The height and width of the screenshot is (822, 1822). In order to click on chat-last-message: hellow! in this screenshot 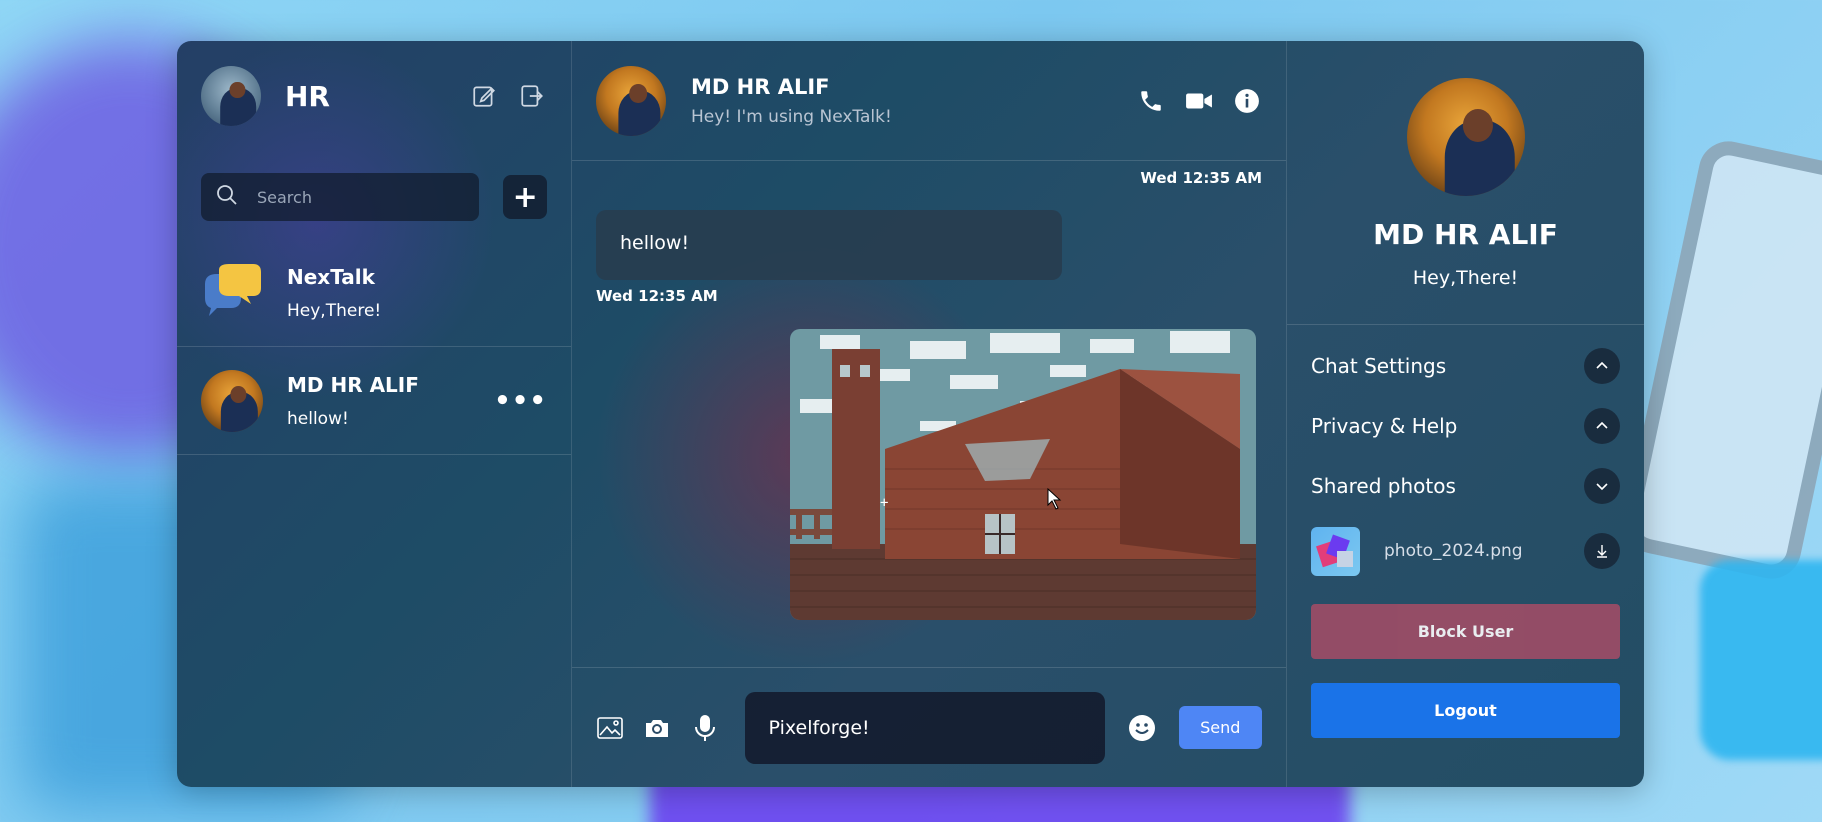, I will do `click(318, 418)`.